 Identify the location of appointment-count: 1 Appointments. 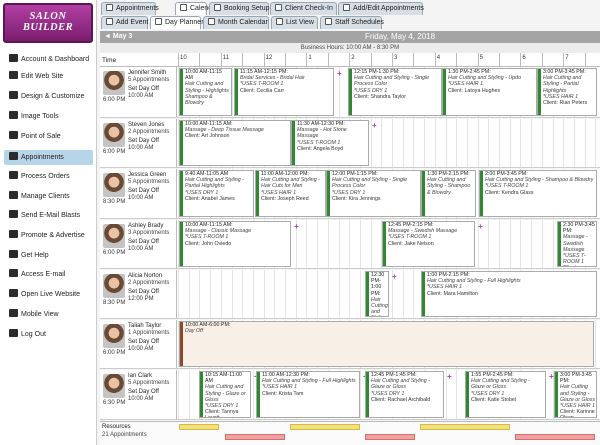
(149, 333).